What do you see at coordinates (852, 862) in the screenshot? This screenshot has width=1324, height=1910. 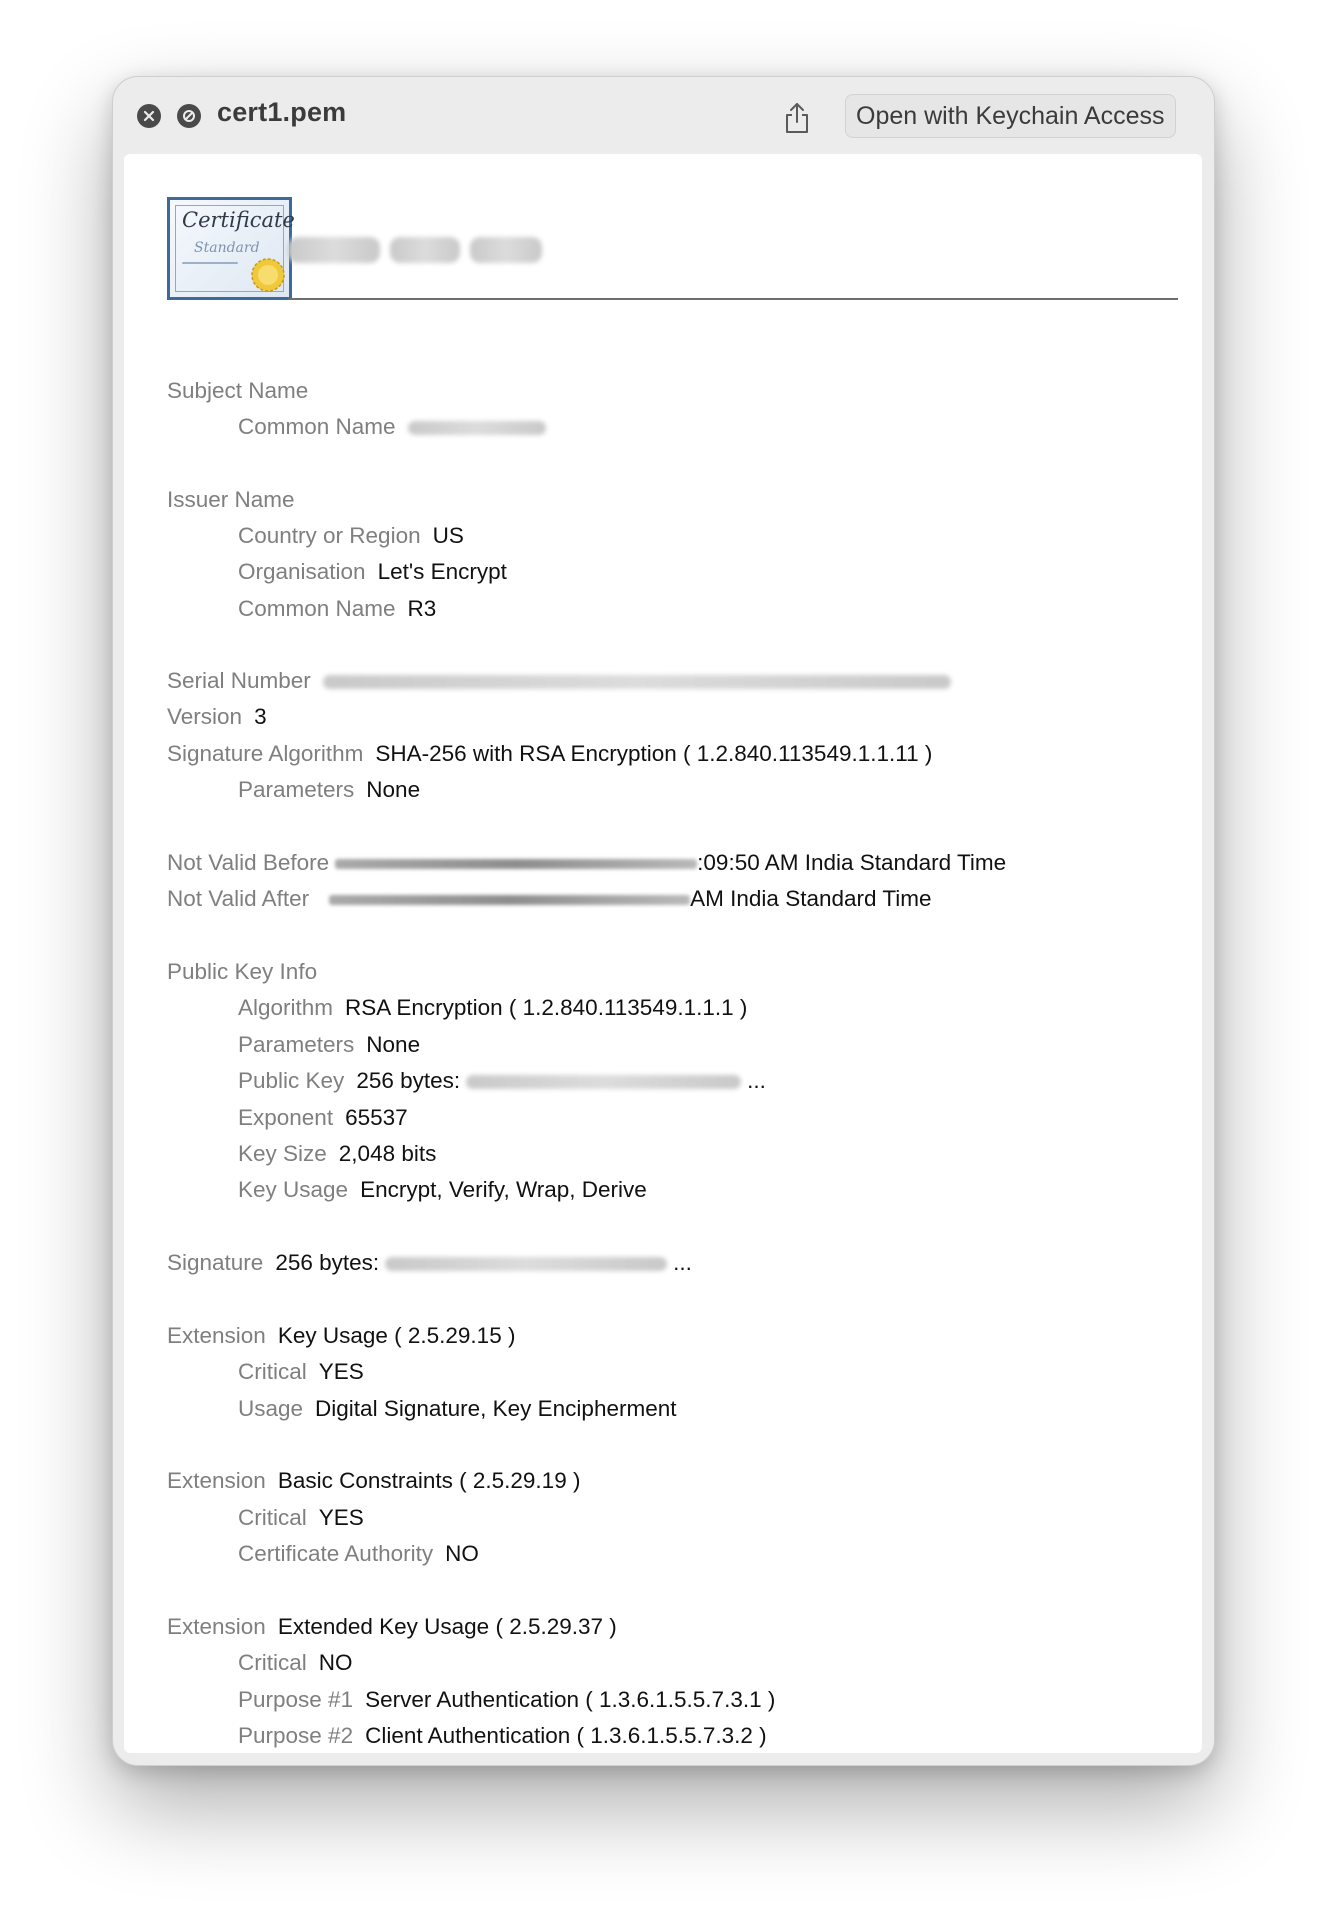 I see `not-valid-before-value: :09:50 AM India Standard Time` at bounding box center [852, 862].